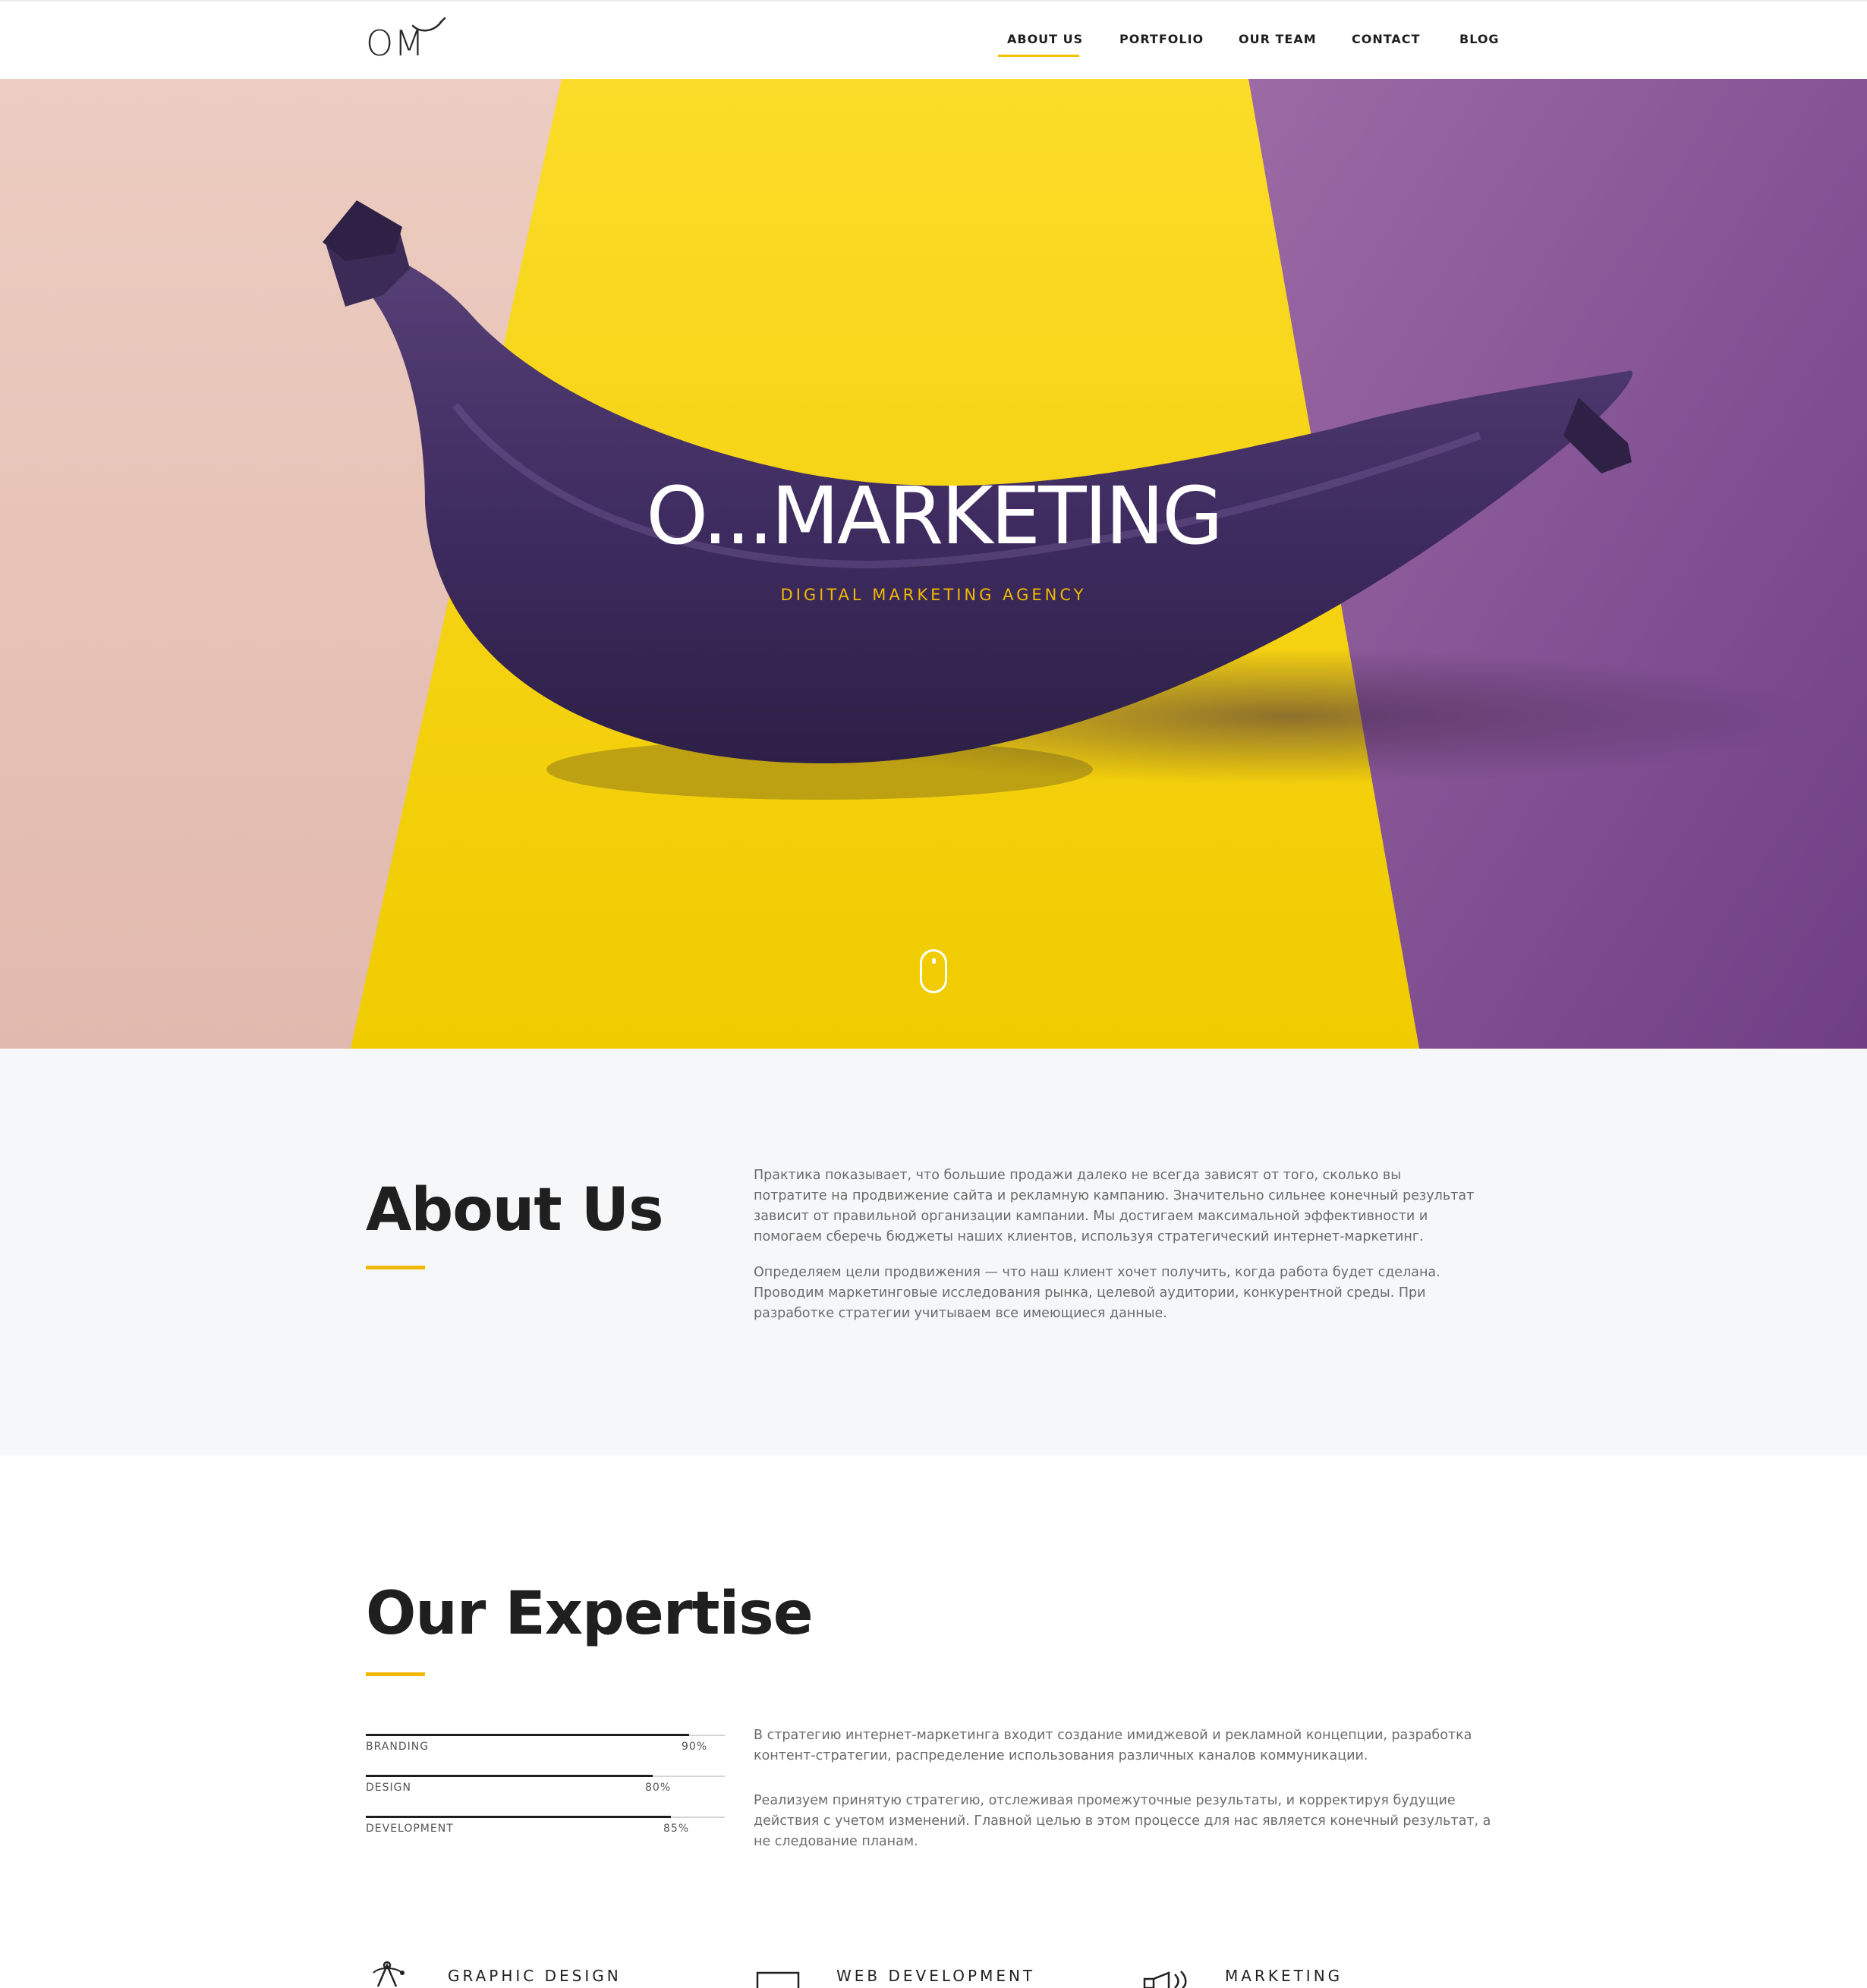  Describe the element at coordinates (658, 1788) in the screenshot. I see `skill-percent: 80%` at that location.